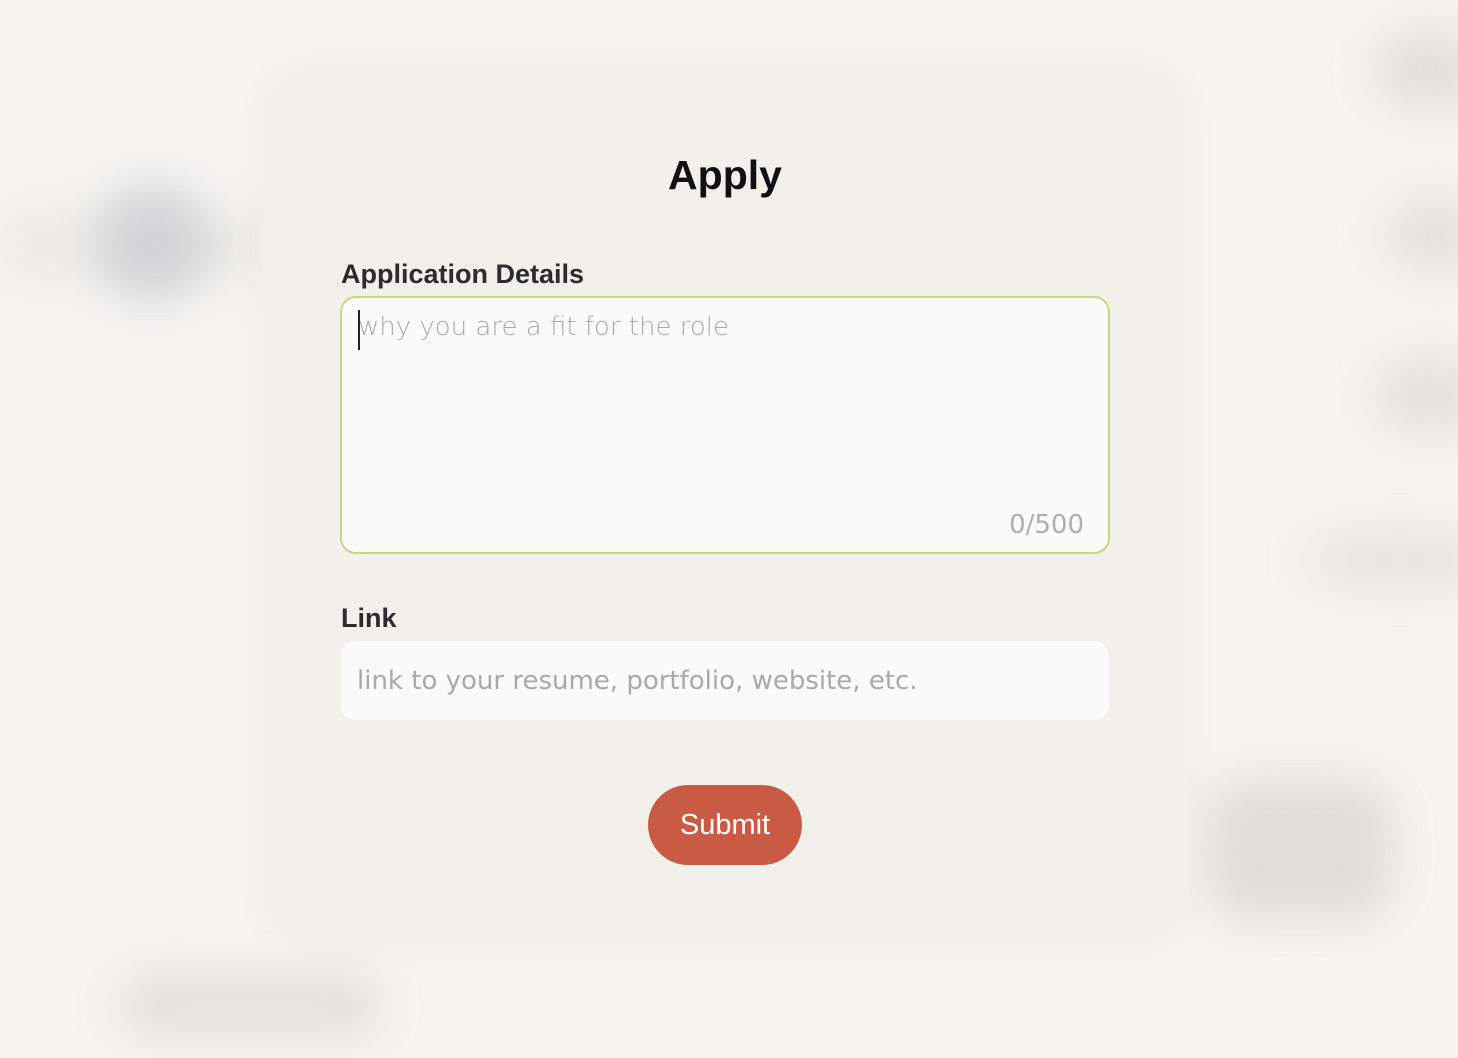 The height and width of the screenshot is (1058, 1458). I want to click on application-details-textarea, so click(725, 425).